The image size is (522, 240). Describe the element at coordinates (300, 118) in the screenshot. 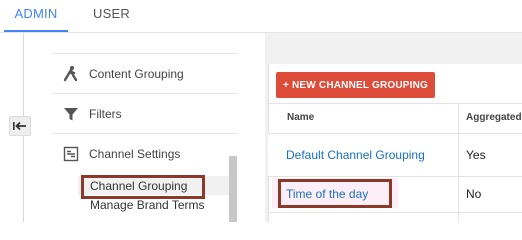

I see `column-header-name: Name` at that location.